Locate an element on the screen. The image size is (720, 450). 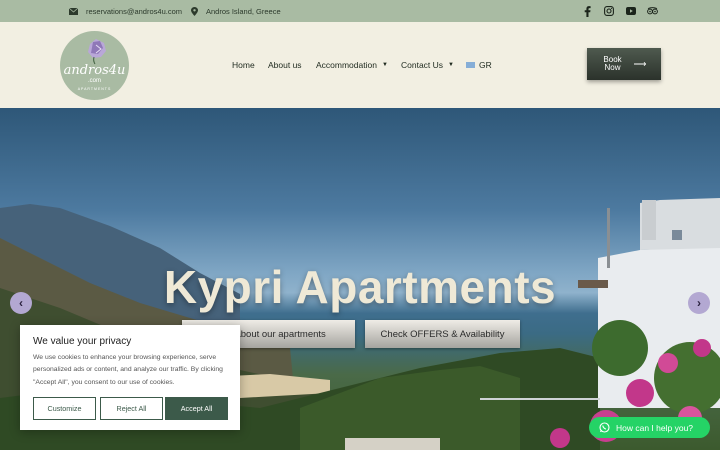
logo-domain: .com is located at coordinates (94, 81).